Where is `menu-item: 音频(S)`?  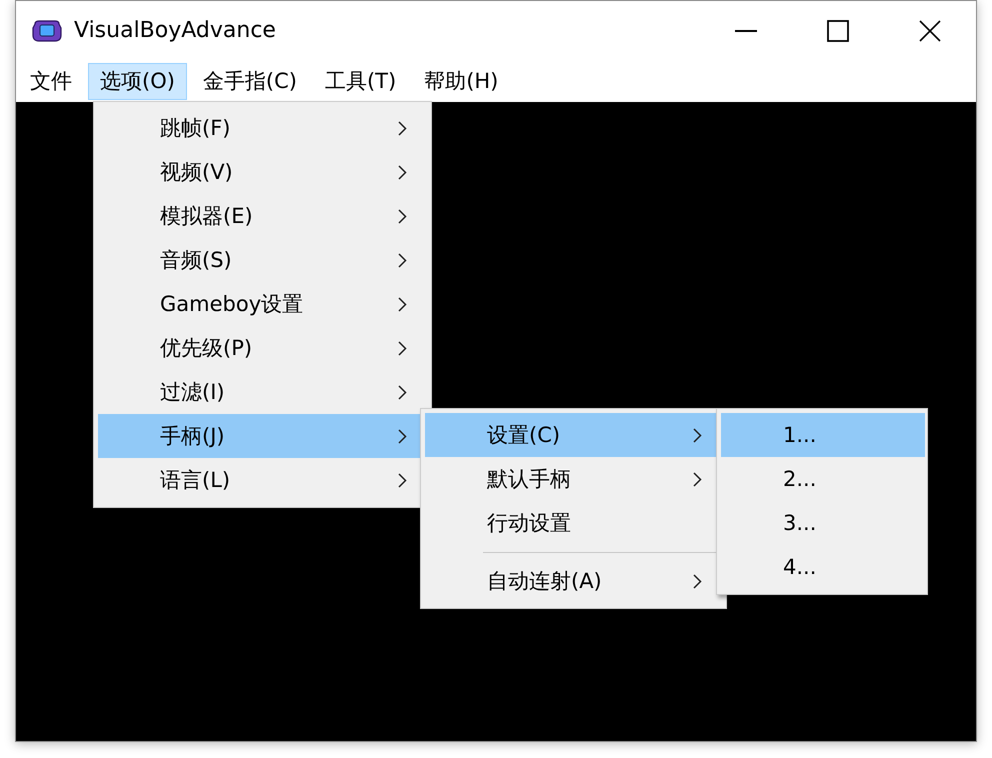
menu-item: 音频(S) is located at coordinates (263, 260).